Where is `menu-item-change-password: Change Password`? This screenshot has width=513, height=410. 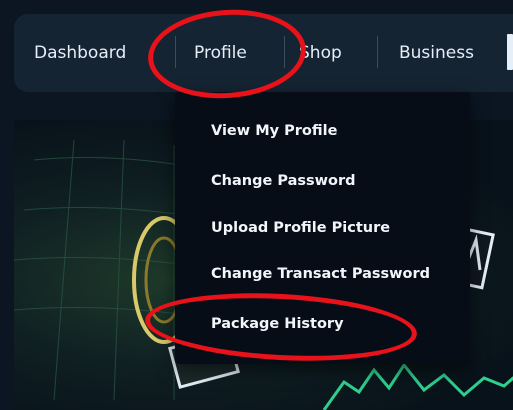 menu-item-change-password: Change Password is located at coordinates (283, 181).